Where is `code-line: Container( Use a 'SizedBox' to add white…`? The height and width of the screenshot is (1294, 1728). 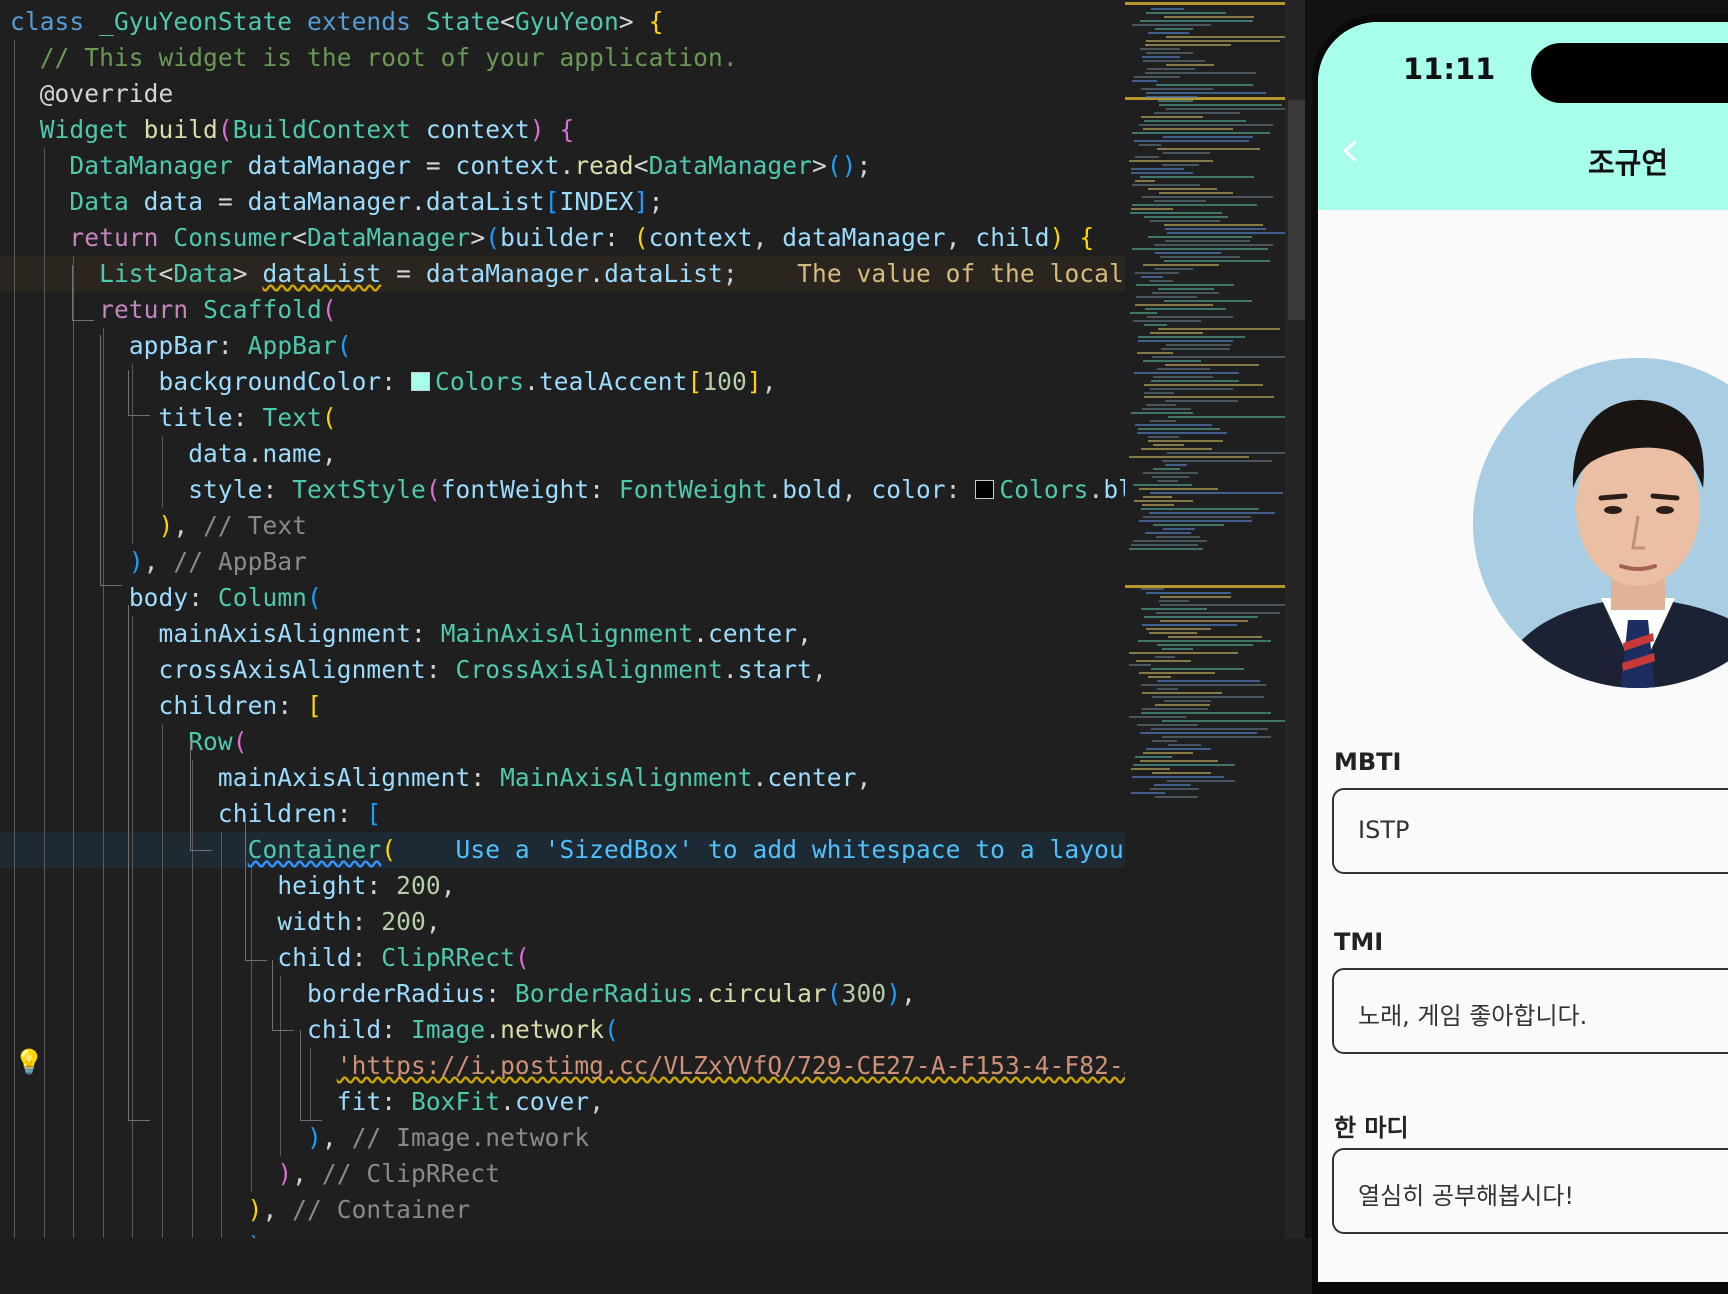
code-line: Container( Use a 'SizedBox' to add white… is located at coordinates (562, 850).